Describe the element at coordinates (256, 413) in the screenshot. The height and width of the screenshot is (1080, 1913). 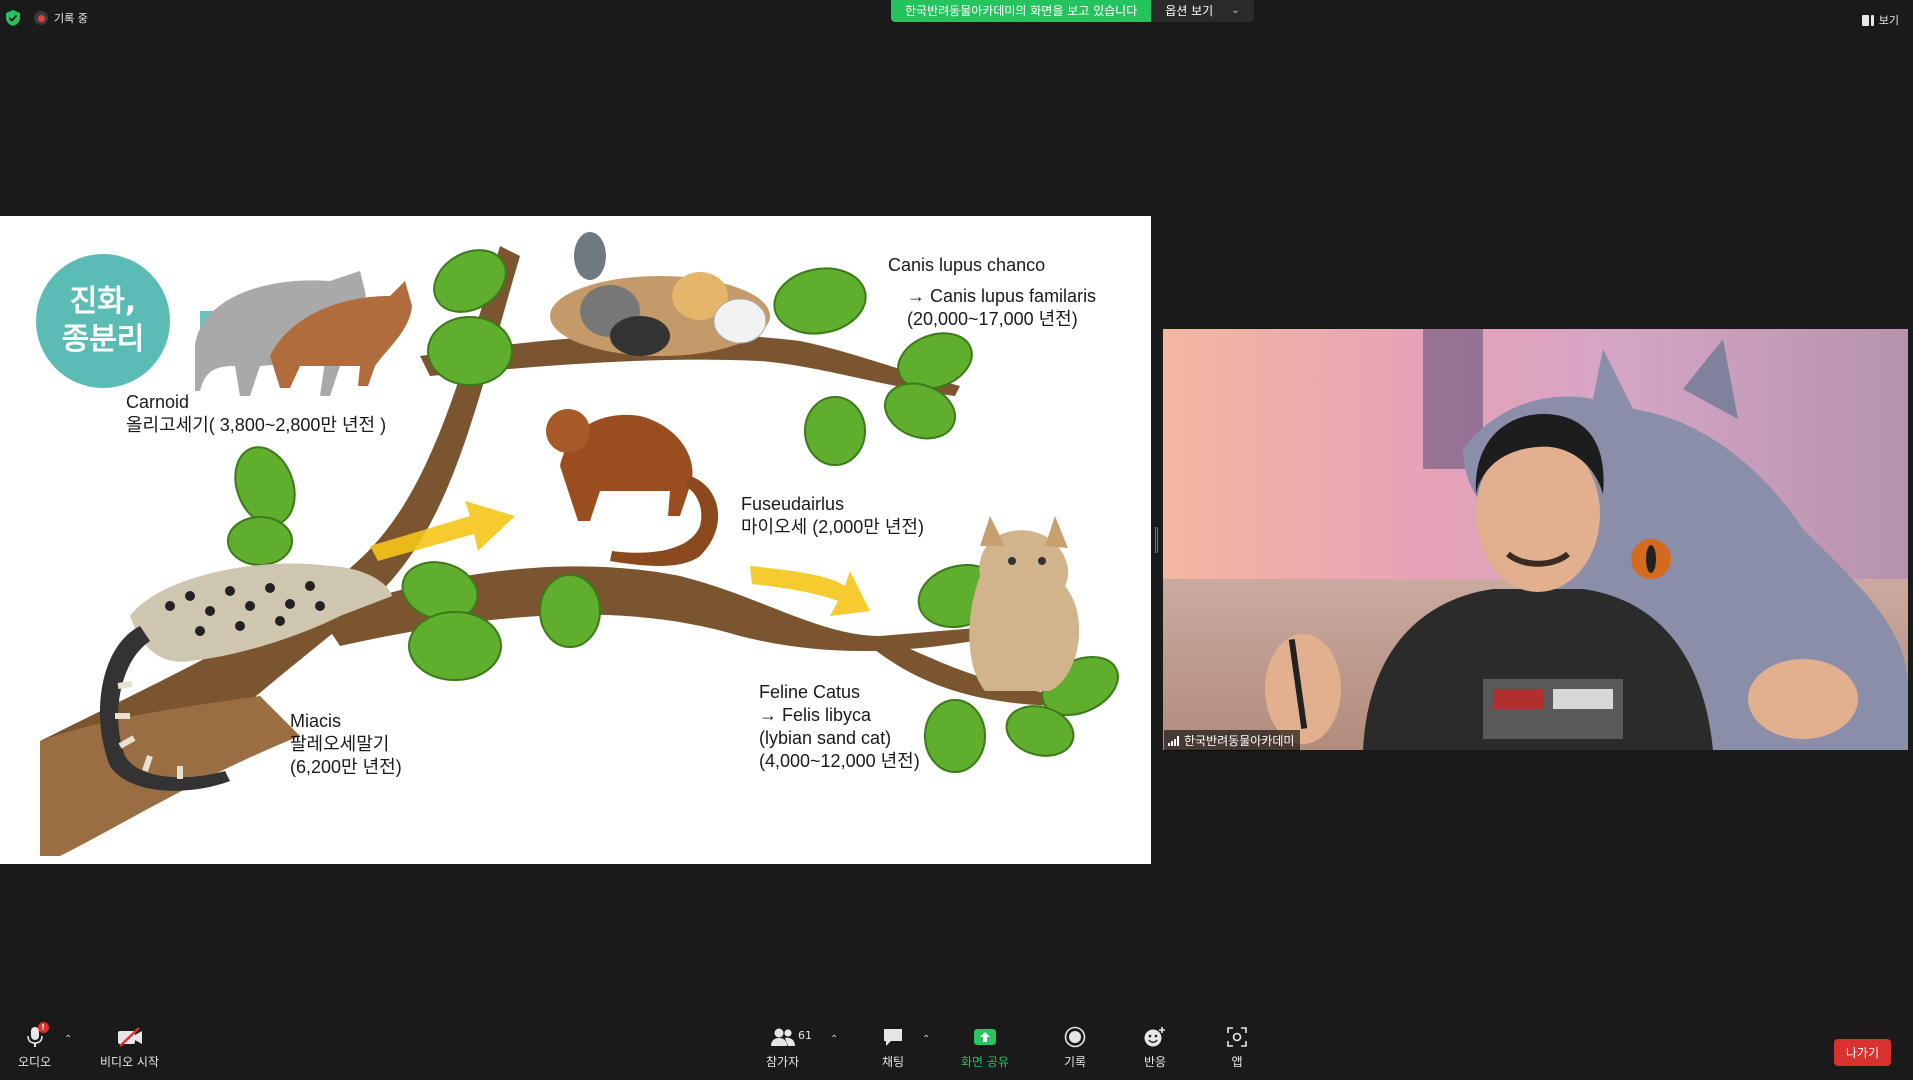
I see `carnoid-label: Carnoid 올리고세기( 3,800~2,800만 년전 )` at that location.